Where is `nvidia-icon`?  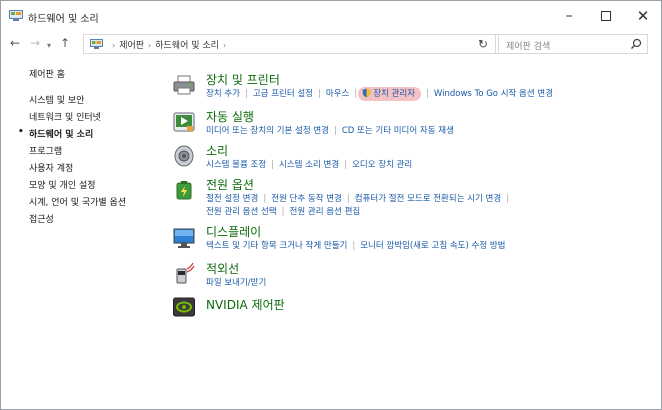
nvidia-icon is located at coordinates (184, 307).